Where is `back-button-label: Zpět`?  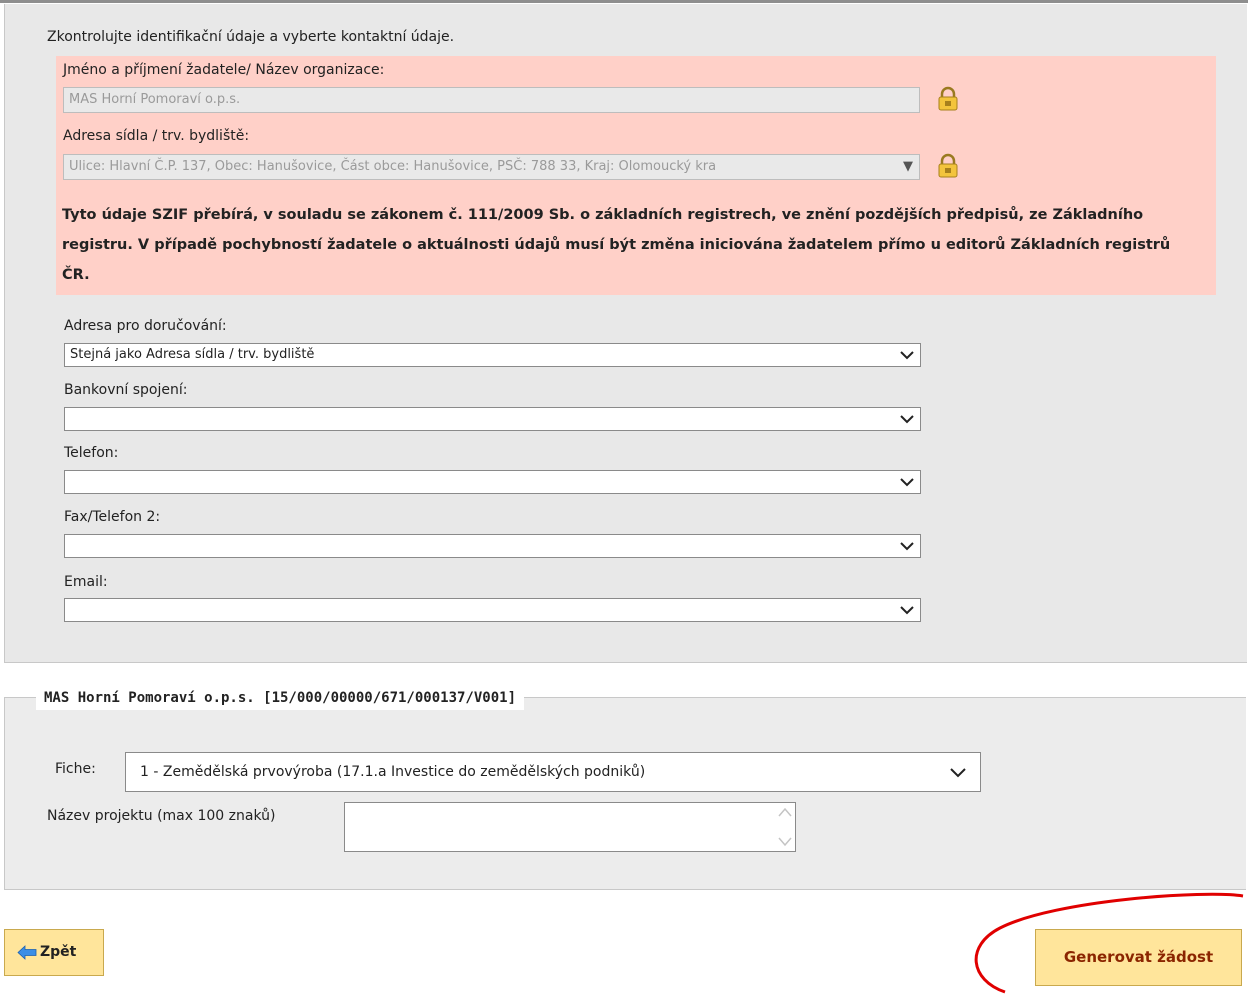
back-button-label: Zpět is located at coordinates (58, 952).